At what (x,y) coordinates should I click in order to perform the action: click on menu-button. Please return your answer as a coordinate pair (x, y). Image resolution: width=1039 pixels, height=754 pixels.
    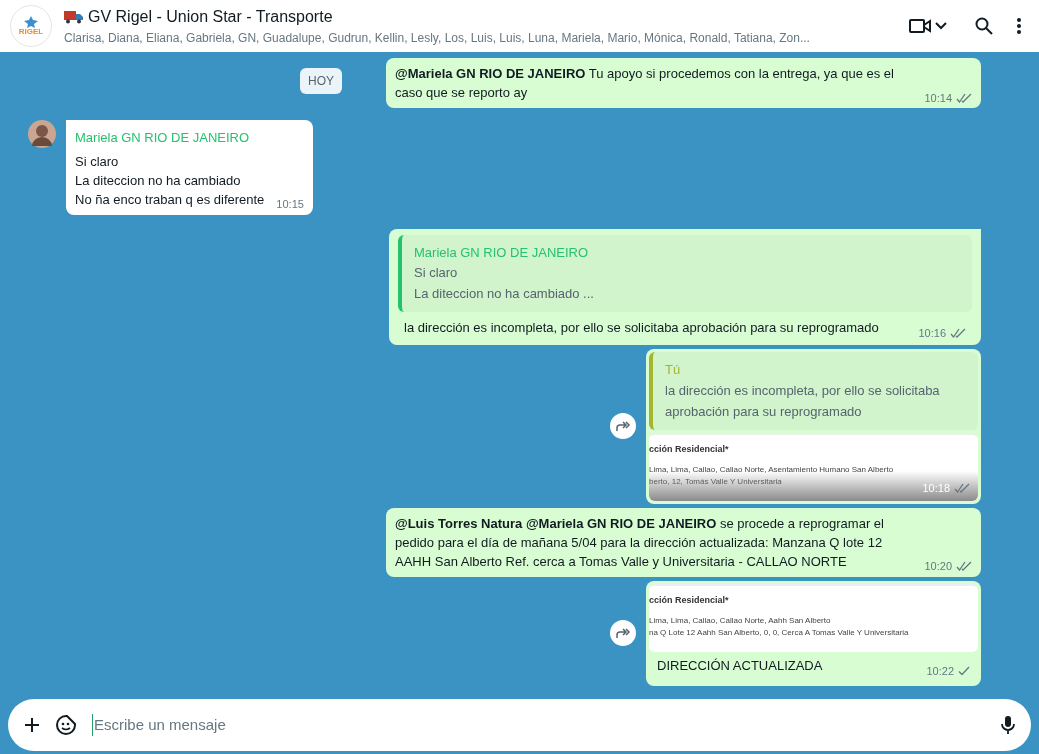
    Looking at the image, I should click on (1019, 26).